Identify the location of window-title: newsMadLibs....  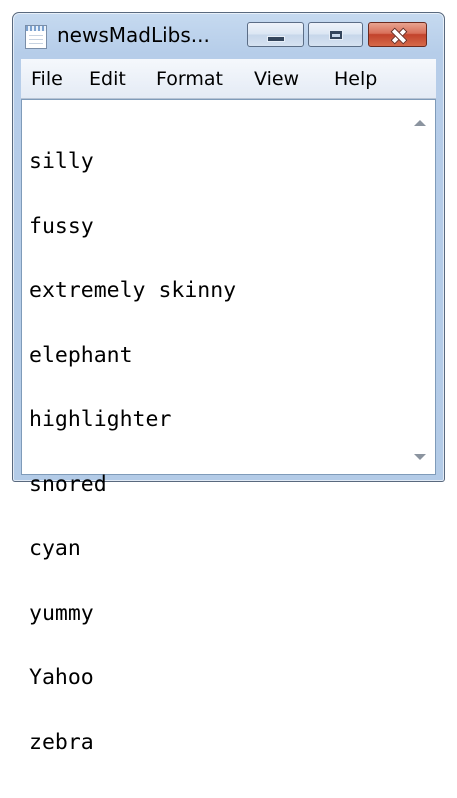
(133, 35).